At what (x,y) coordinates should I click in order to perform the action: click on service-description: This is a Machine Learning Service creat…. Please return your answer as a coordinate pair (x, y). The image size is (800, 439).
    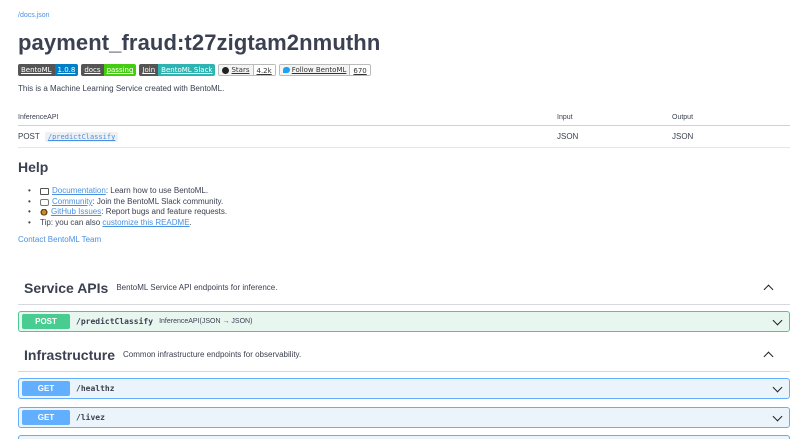
    Looking at the image, I should click on (121, 88).